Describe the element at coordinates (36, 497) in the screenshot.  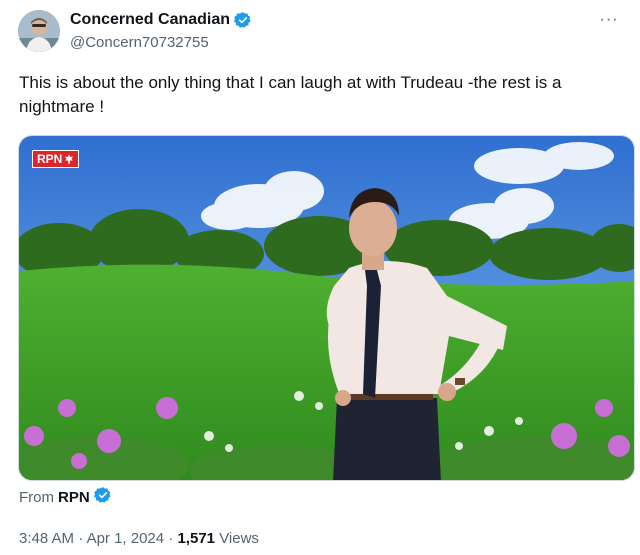
I see `source-prefix: From` at that location.